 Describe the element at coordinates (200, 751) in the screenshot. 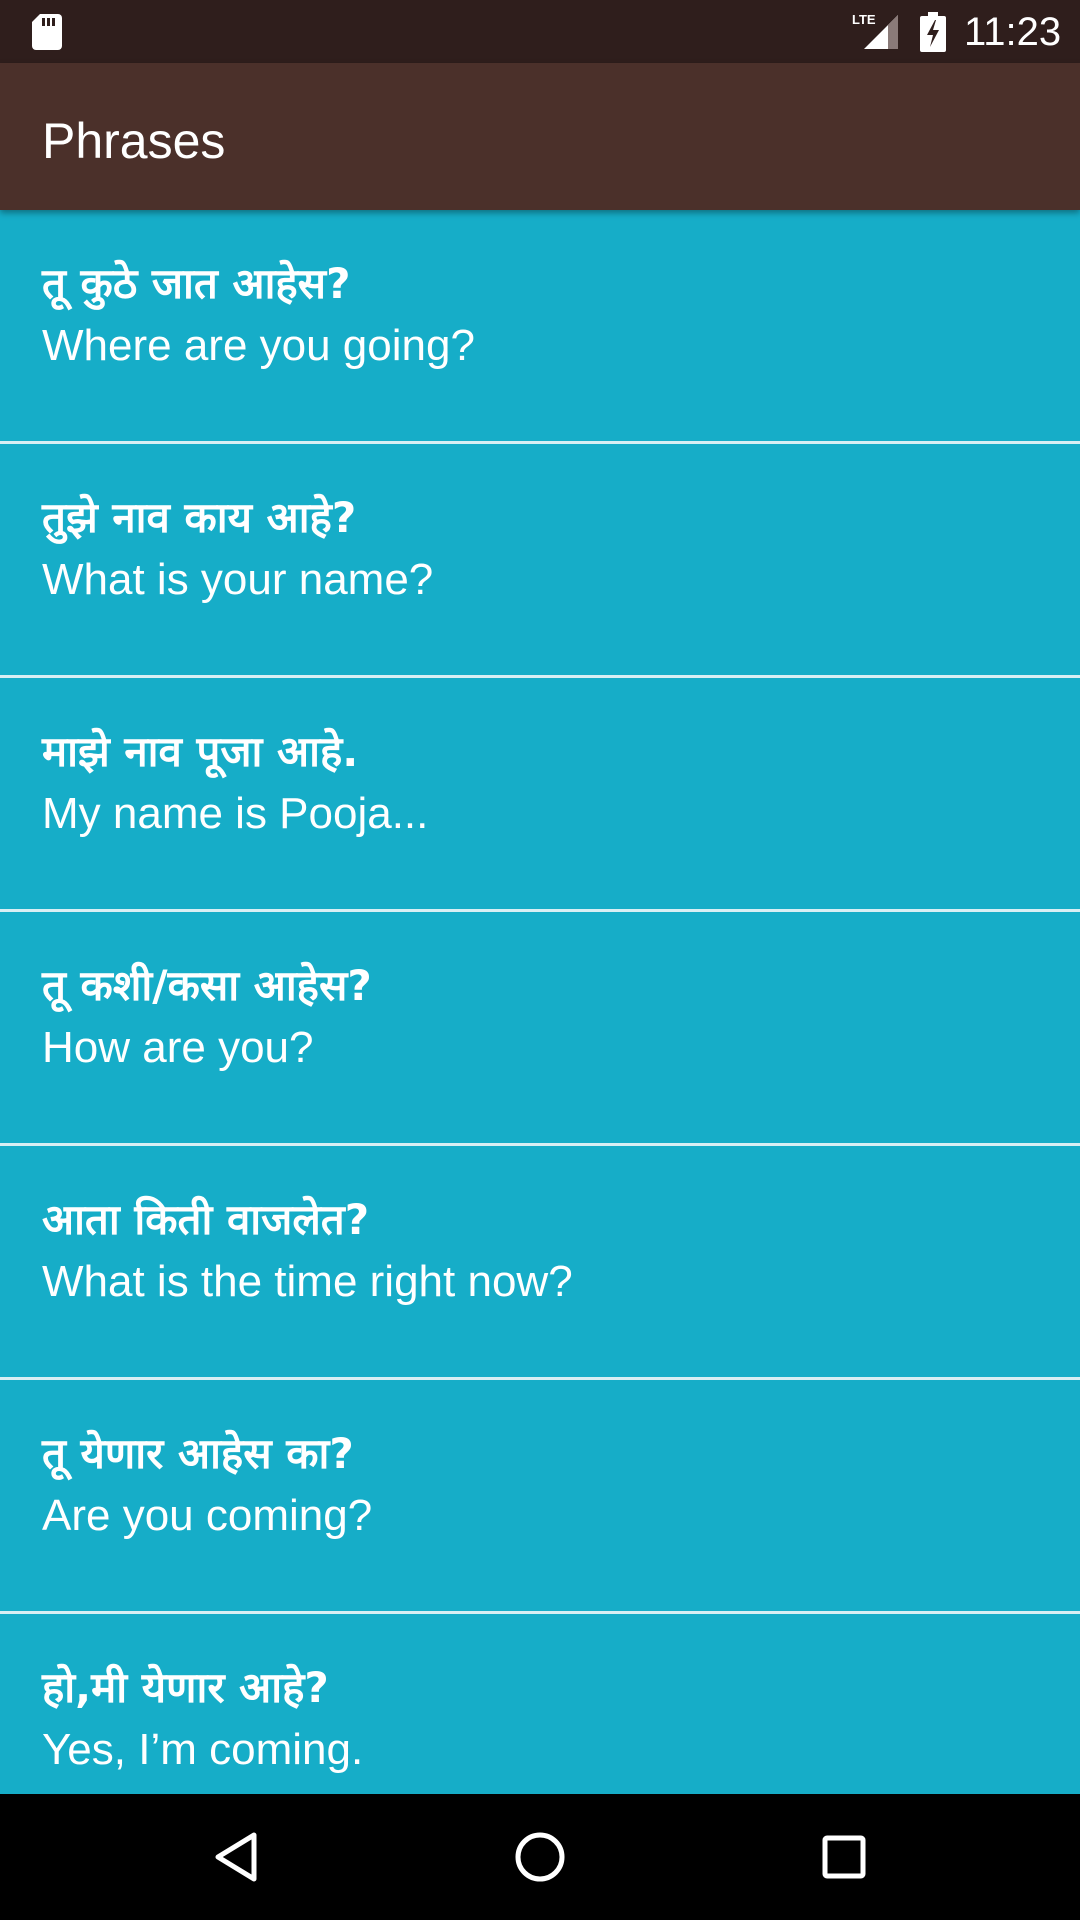

I see `phrase-marathi-text: माझे नाव पूजा आहे.` at that location.